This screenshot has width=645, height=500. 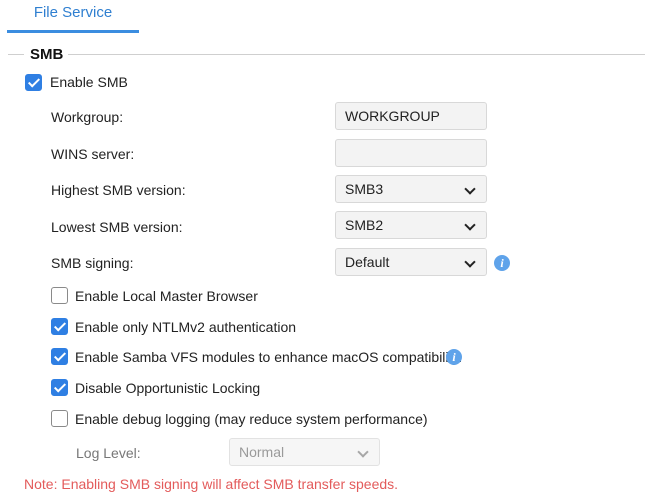 I want to click on highest-smb-version-label: Highest SMB version:, so click(x=118, y=190).